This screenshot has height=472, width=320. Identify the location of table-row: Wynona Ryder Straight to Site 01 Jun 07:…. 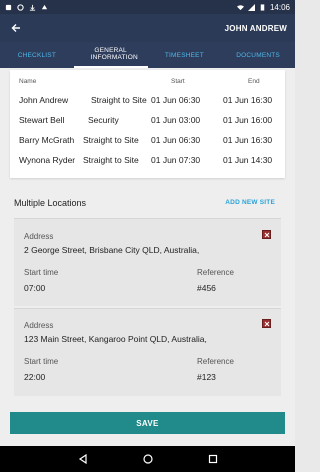
(147, 163).